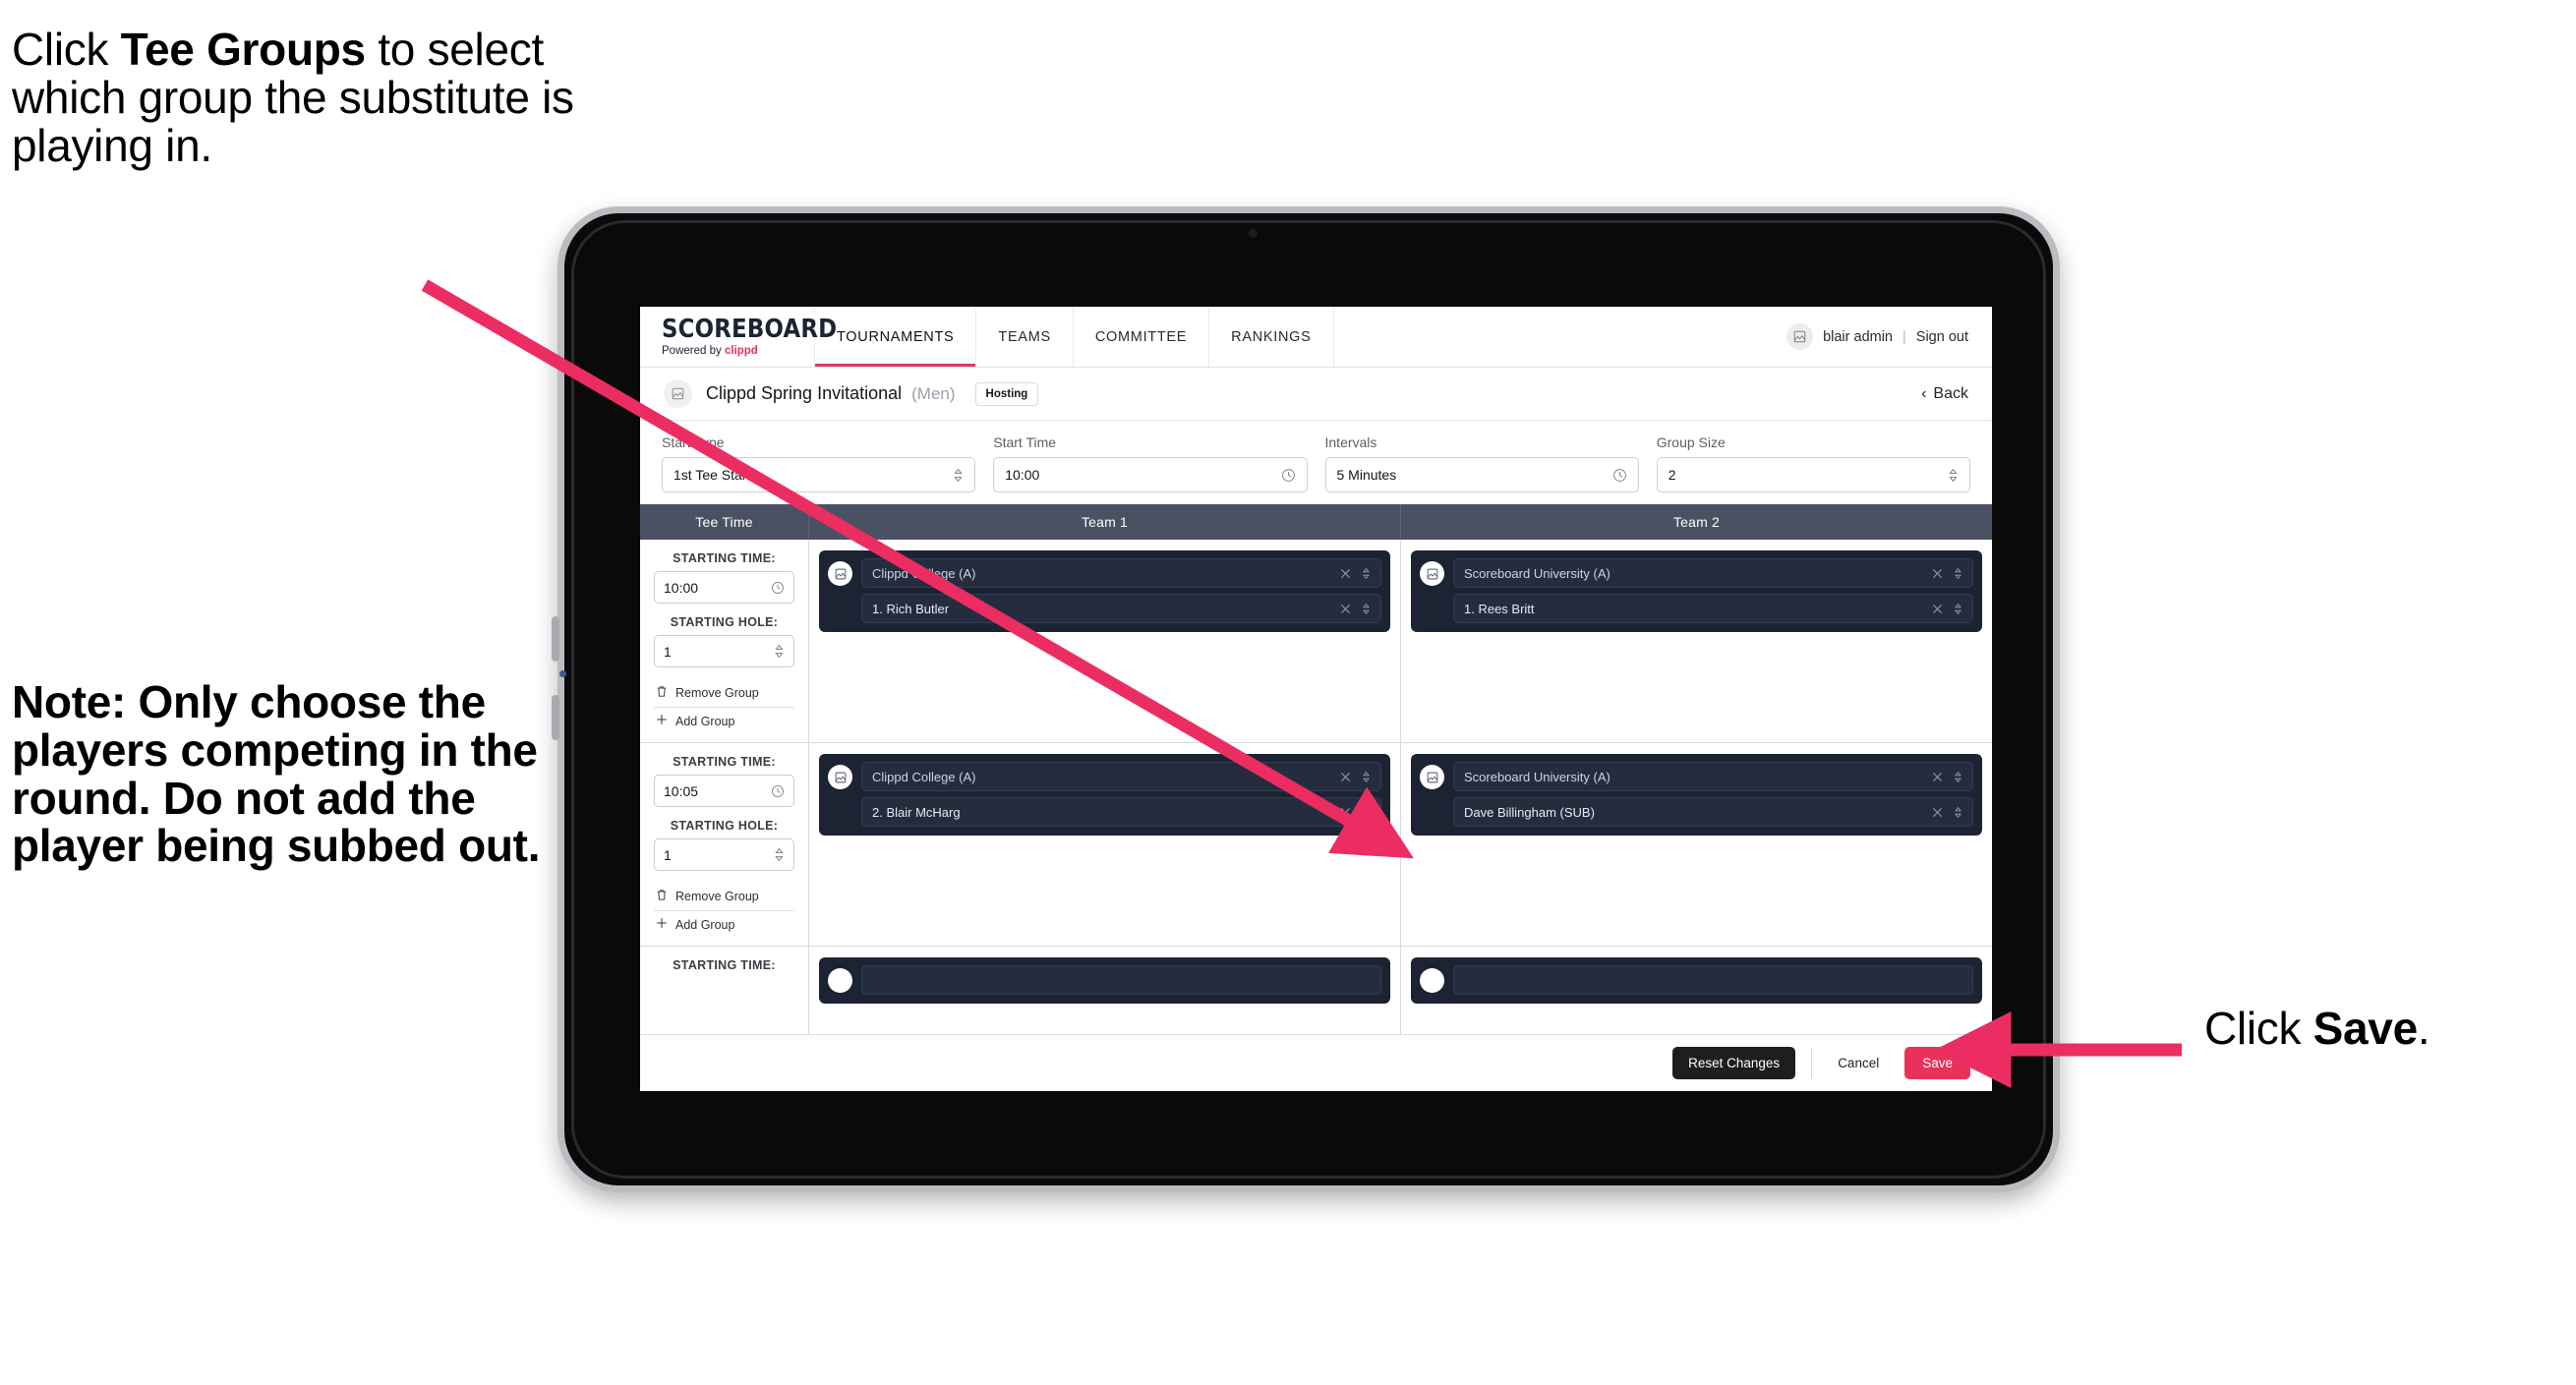  Describe the element at coordinates (1121, 590) in the screenshot. I see `group-card-rows: Clippd College (A) 1. Rich Butler` at that location.